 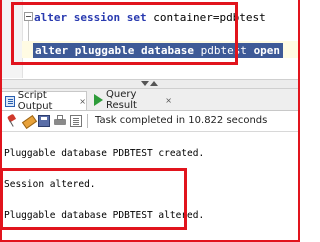 I want to click on open-file-icon, so click(x=76, y=121).